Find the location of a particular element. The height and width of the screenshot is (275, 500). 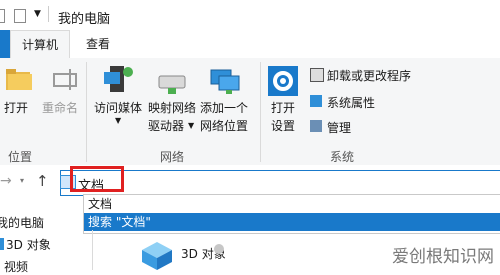

new-folder-icon is located at coordinates (20, 16).